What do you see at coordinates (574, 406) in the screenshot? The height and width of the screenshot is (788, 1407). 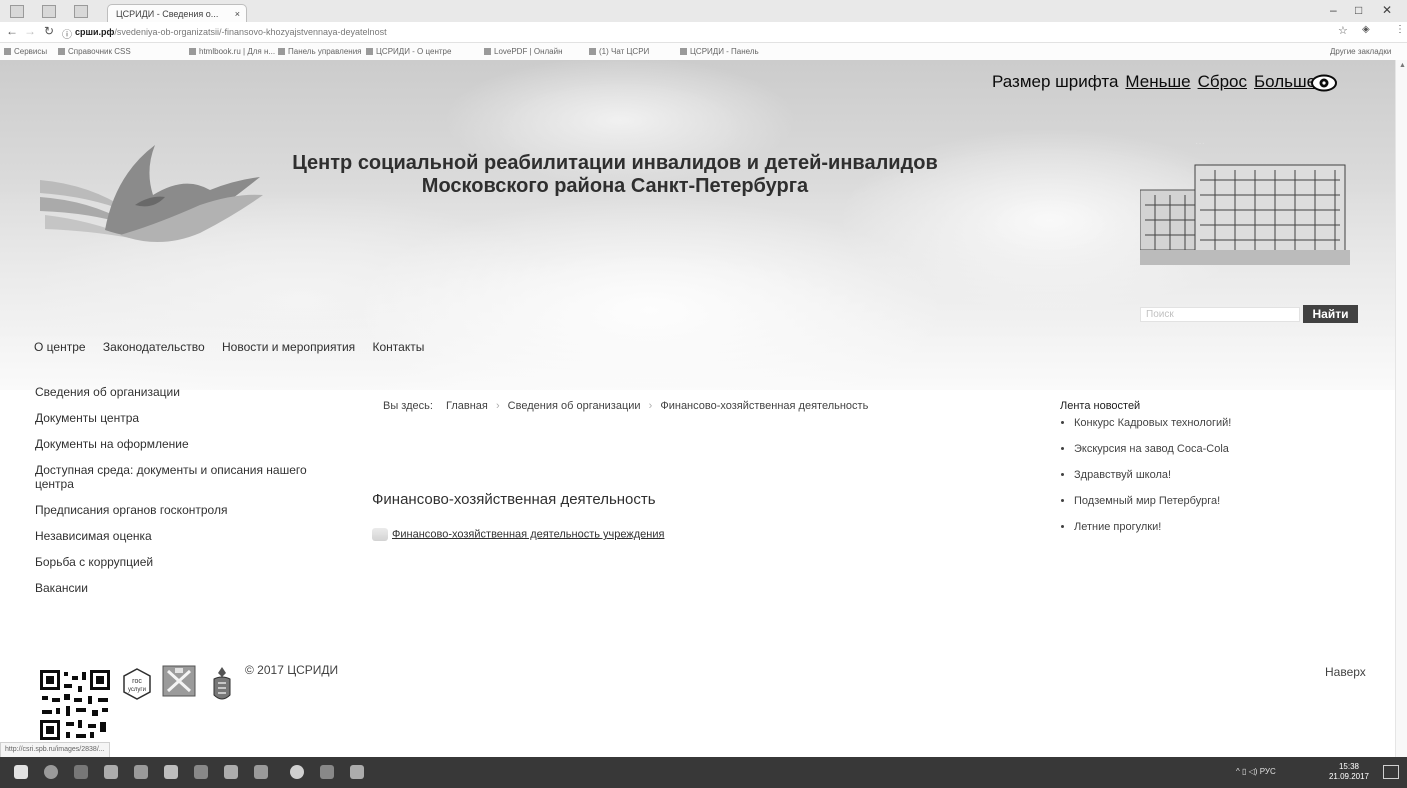 I see `breadcrumb-item-organization: Сведения об организации` at bounding box center [574, 406].